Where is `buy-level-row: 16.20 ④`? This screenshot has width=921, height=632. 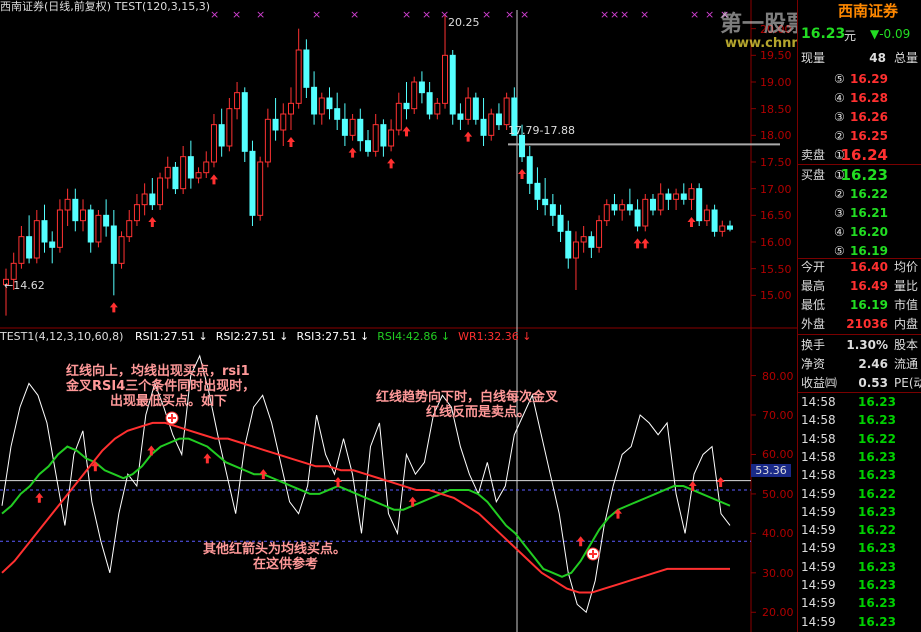 buy-level-row: 16.20 ④ is located at coordinates (861, 232).